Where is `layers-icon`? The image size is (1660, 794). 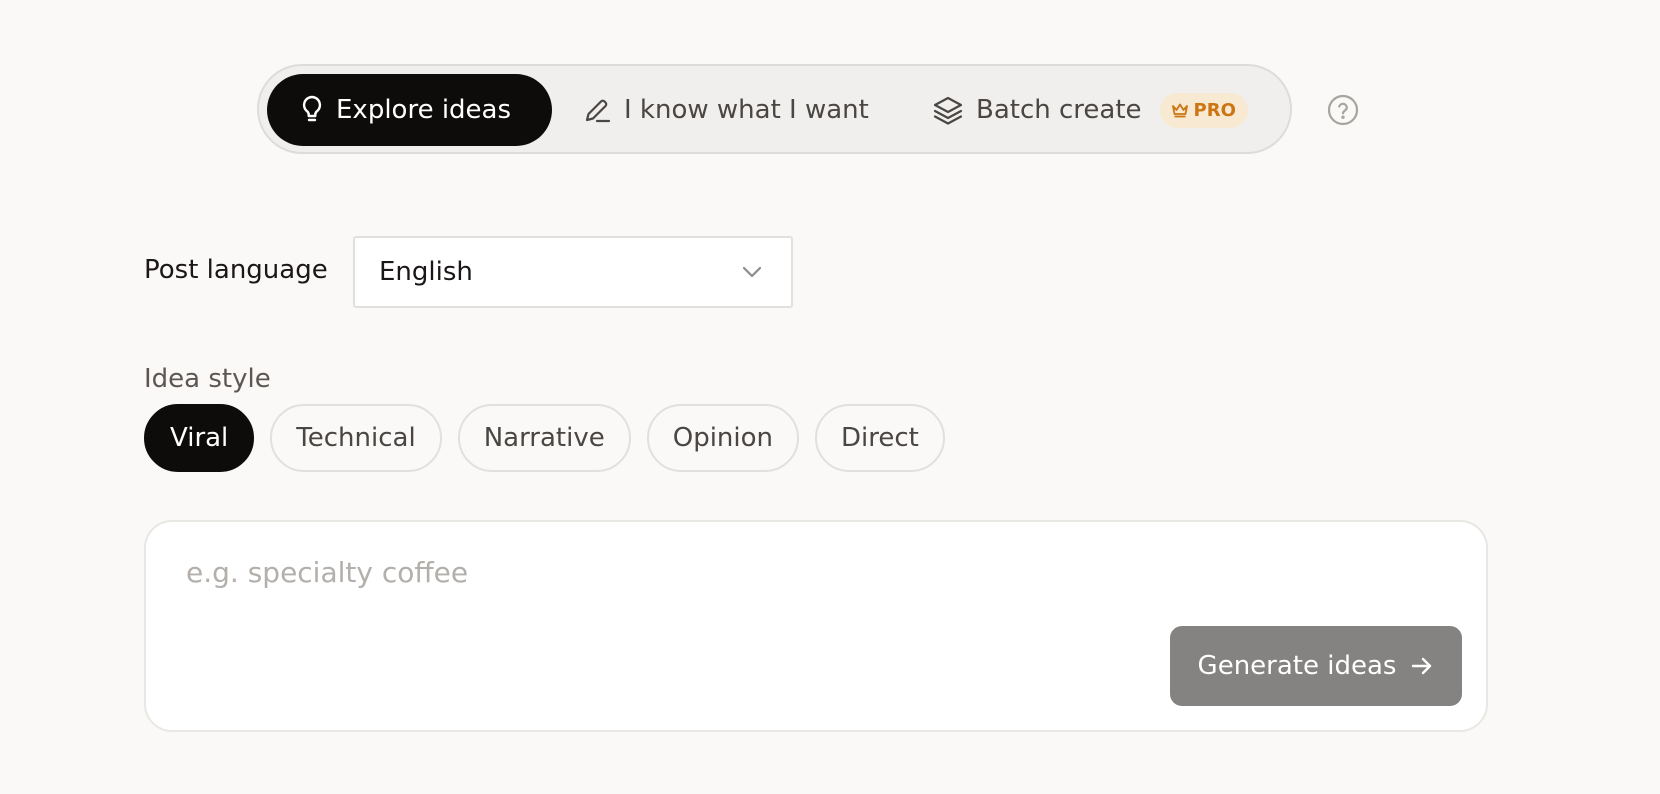
layers-icon is located at coordinates (948, 110).